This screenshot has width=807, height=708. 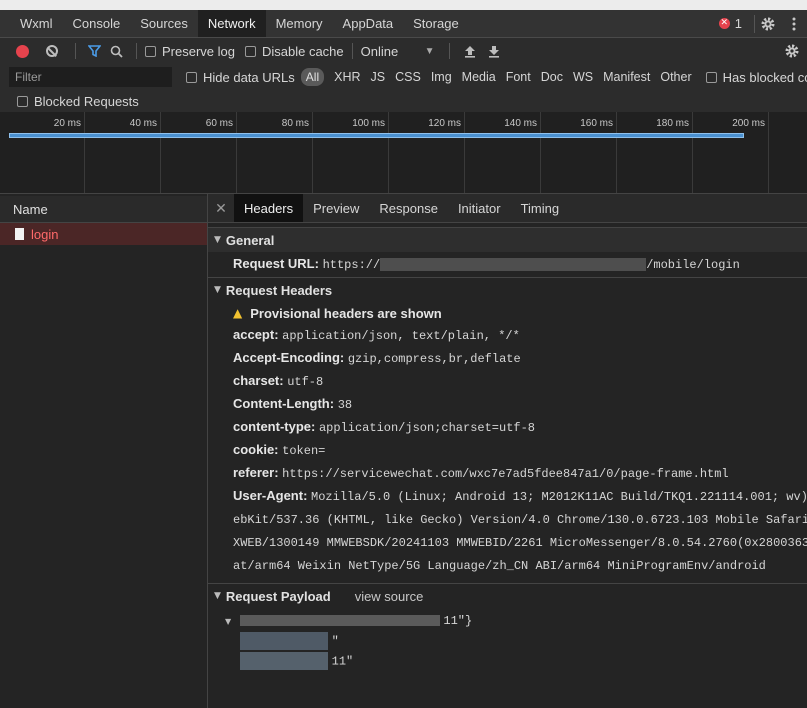 I want to click on payload-value: 11", so click(x=342, y=661).